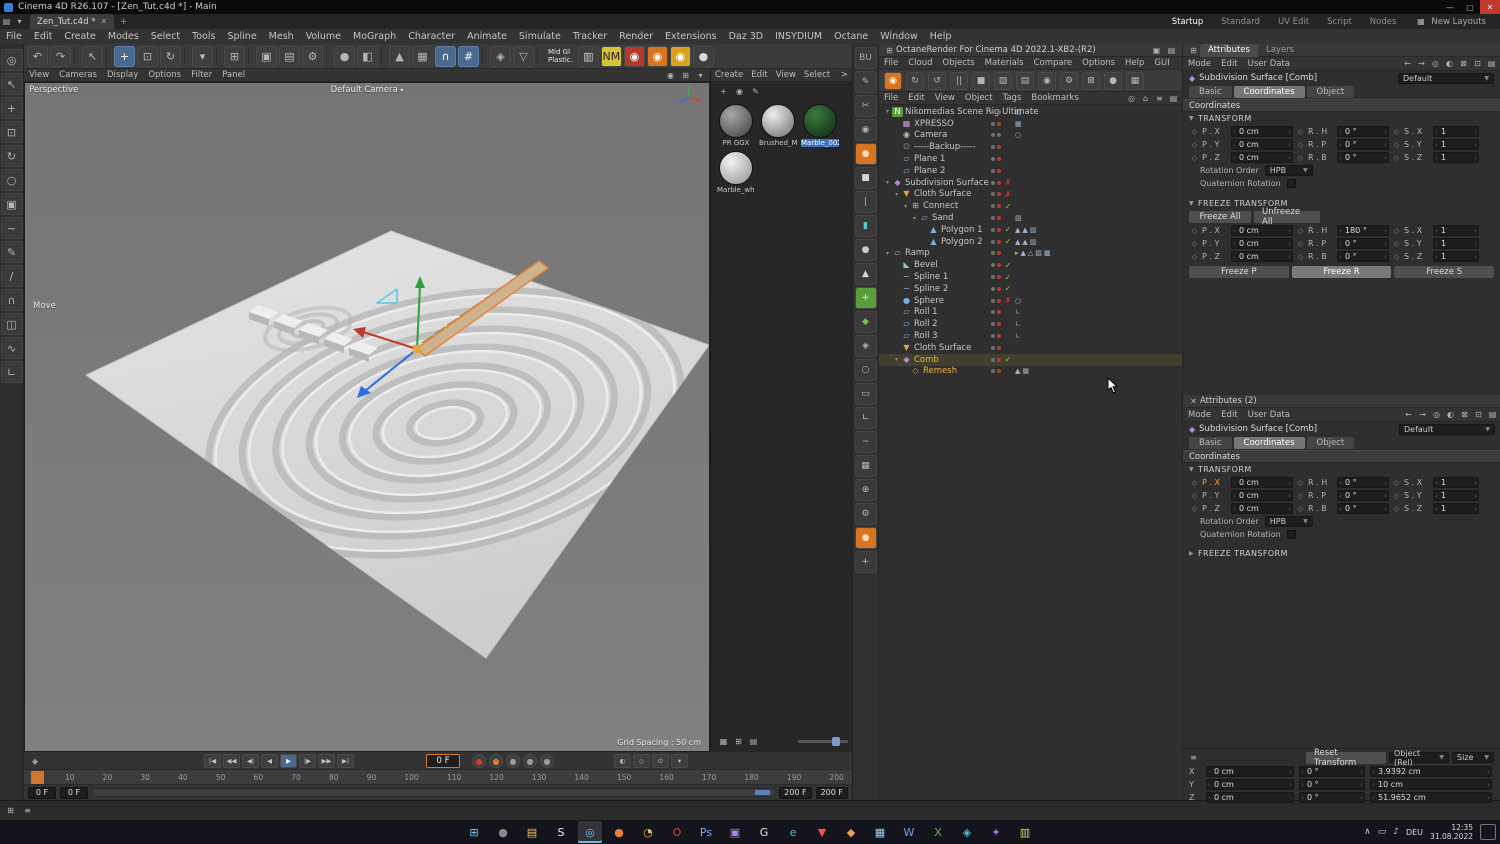 The width and height of the screenshot is (1500, 844). What do you see at coordinates (1210, 443) in the screenshot?
I see `tab-basic: Basic` at bounding box center [1210, 443].